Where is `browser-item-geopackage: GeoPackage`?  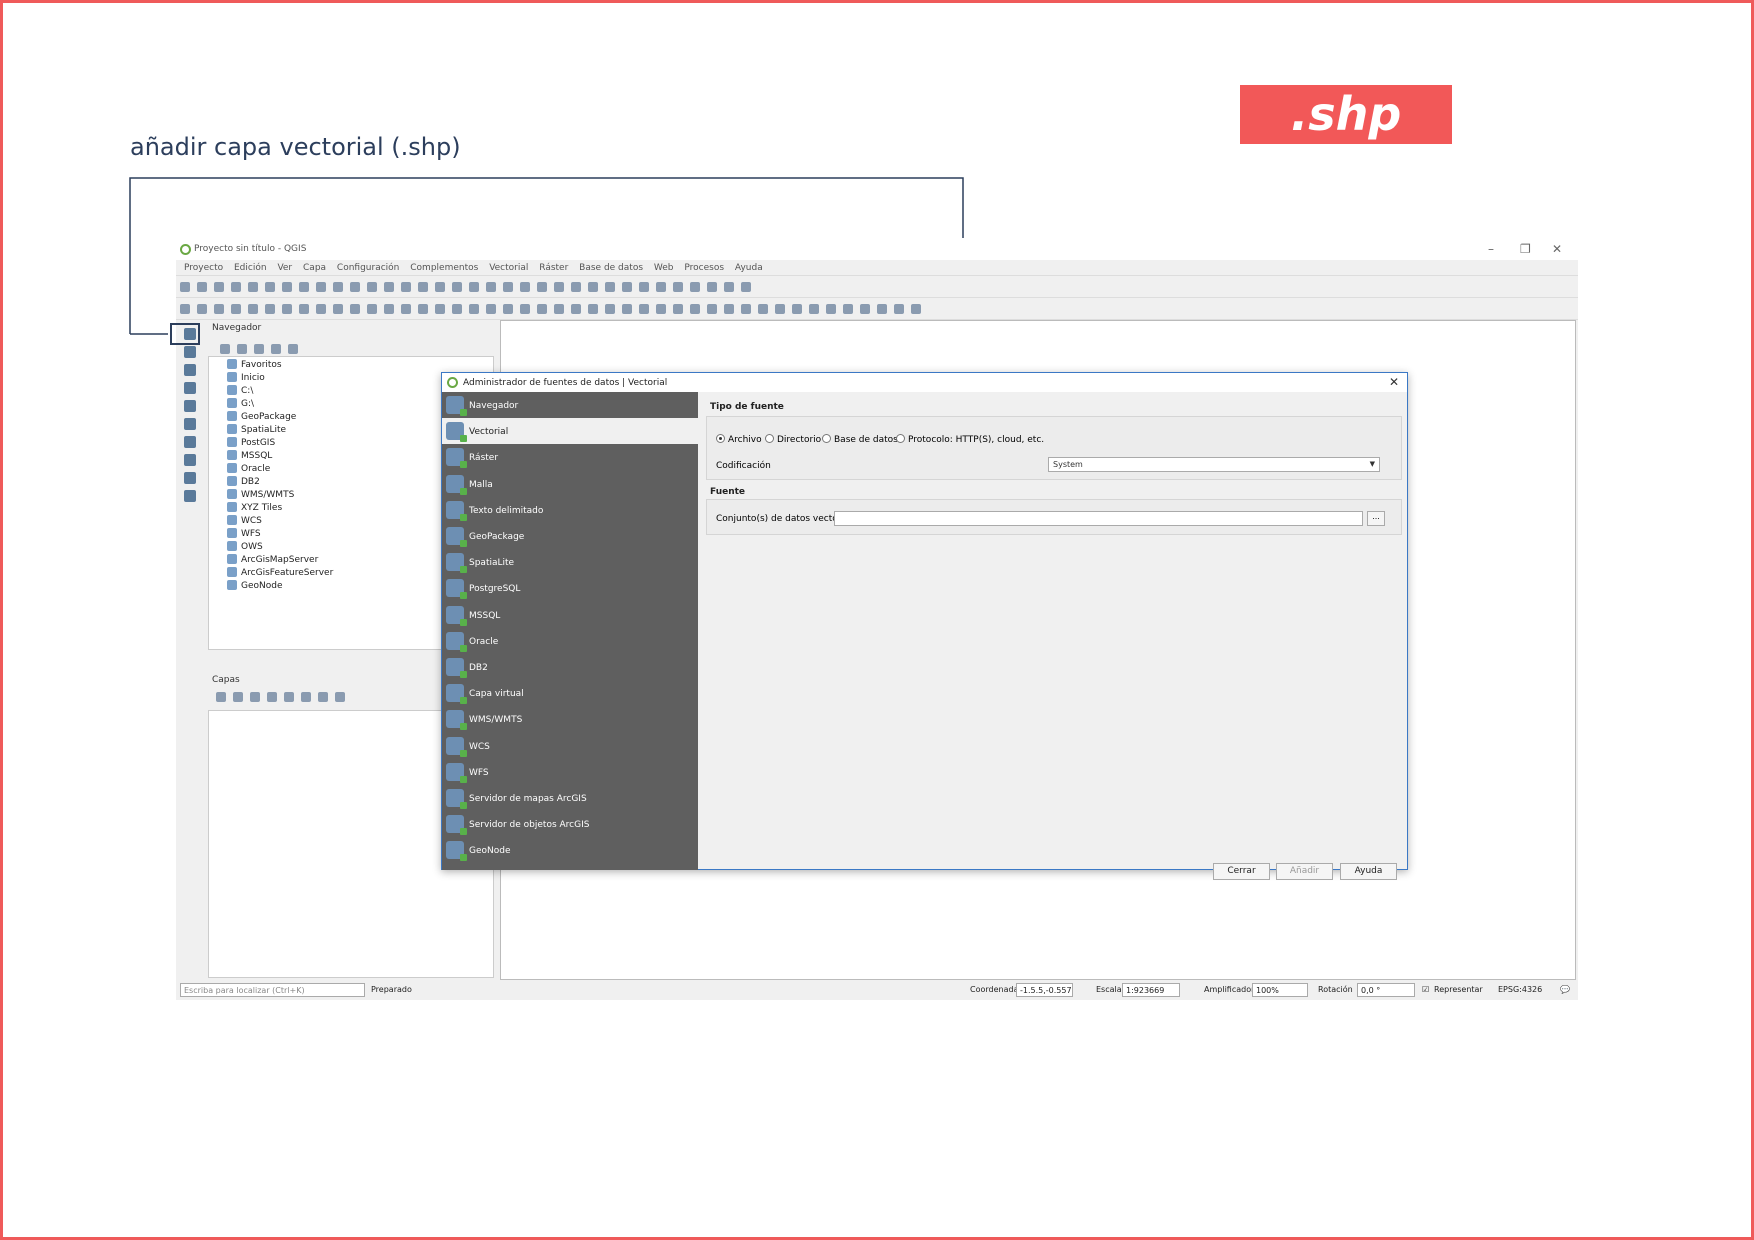 browser-item-geopackage: GeoPackage is located at coordinates (261, 417).